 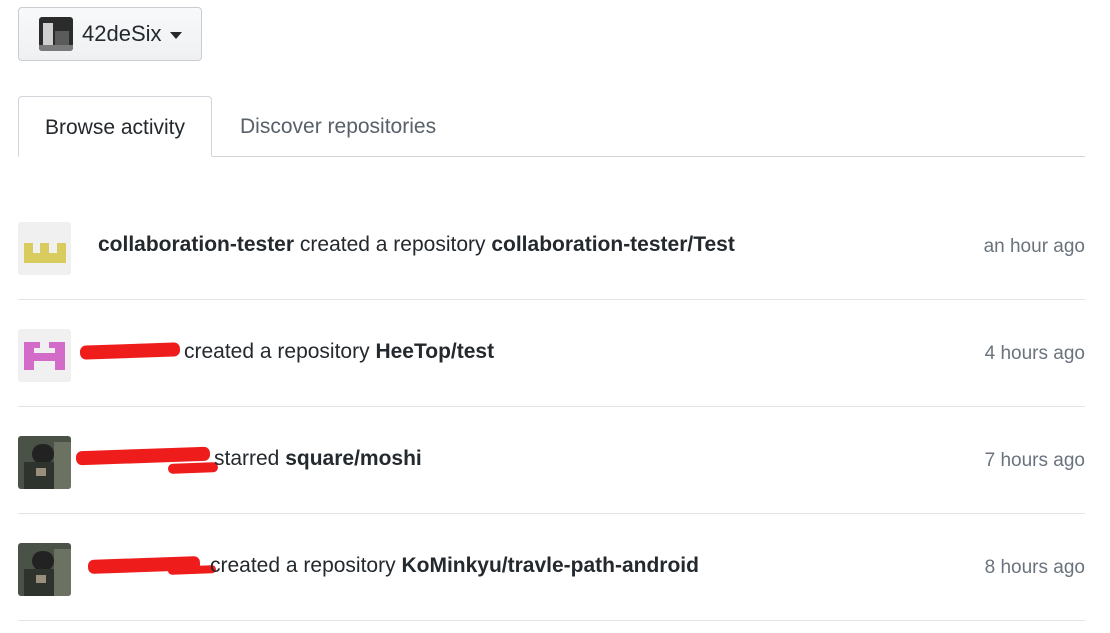 I want to click on account-name: 42deSix, so click(x=122, y=33).